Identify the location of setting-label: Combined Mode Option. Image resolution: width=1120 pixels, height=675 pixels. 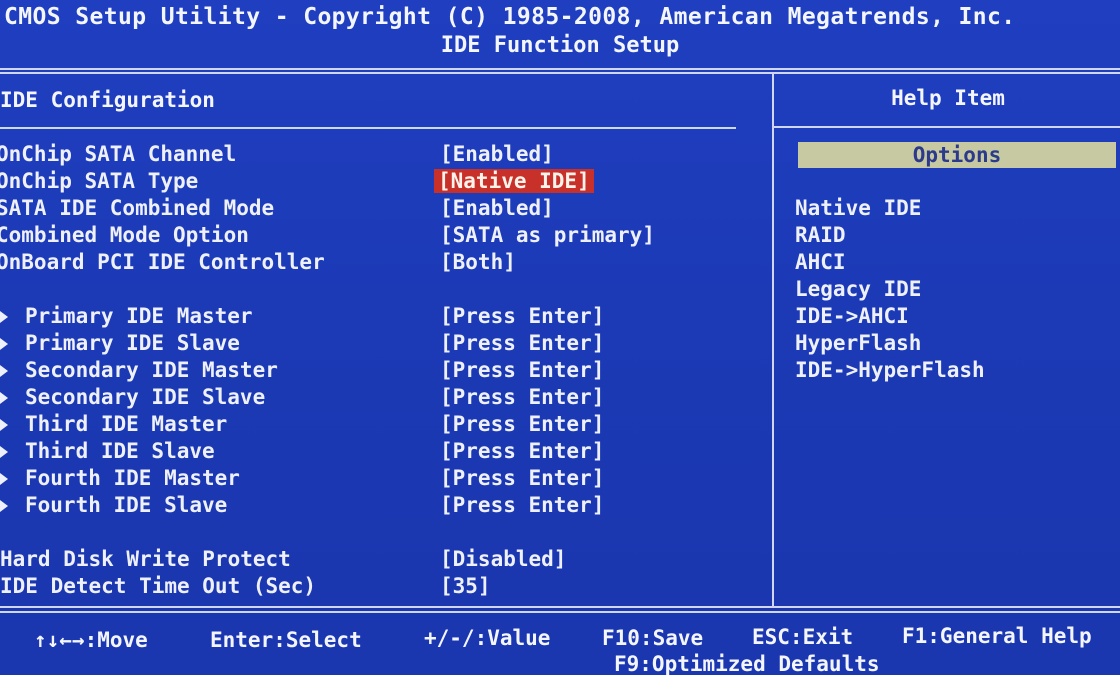
(124, 235).